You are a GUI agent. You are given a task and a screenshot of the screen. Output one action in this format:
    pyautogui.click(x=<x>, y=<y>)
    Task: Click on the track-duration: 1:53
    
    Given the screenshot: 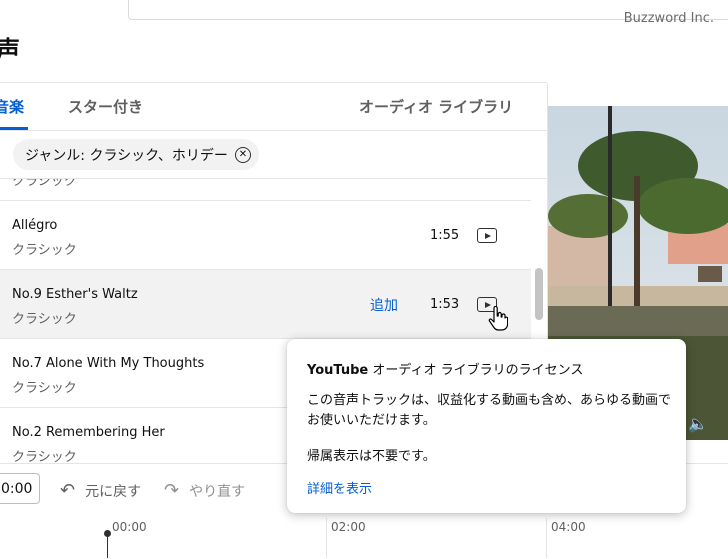 What is the action you would take?
    pyautogui.click(x=445, y=304)
    